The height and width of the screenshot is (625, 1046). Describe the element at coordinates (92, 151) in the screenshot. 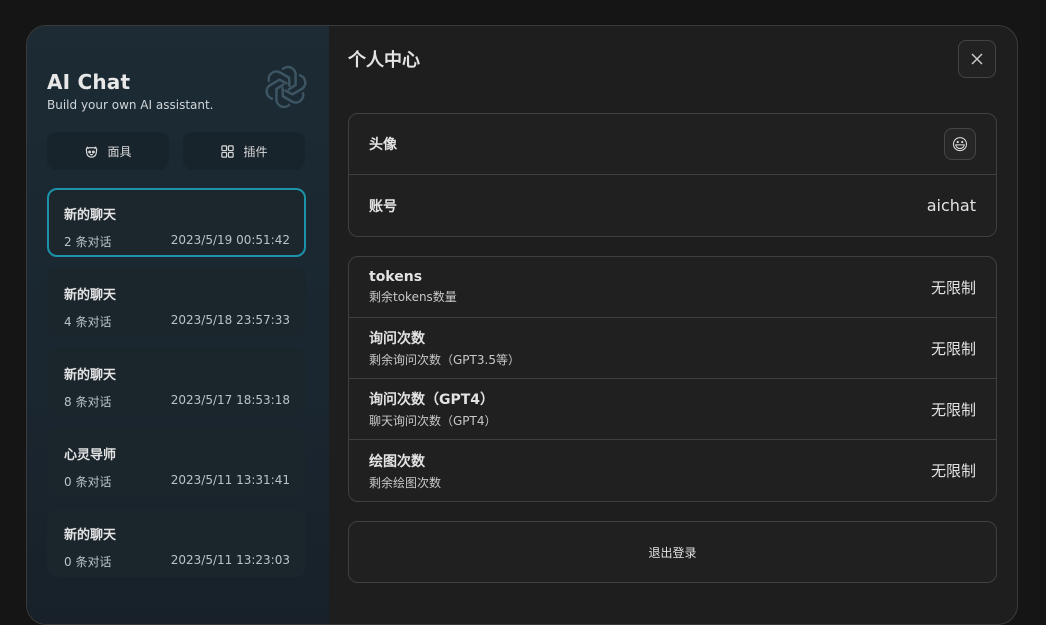

I see `mask-icon` at that location.